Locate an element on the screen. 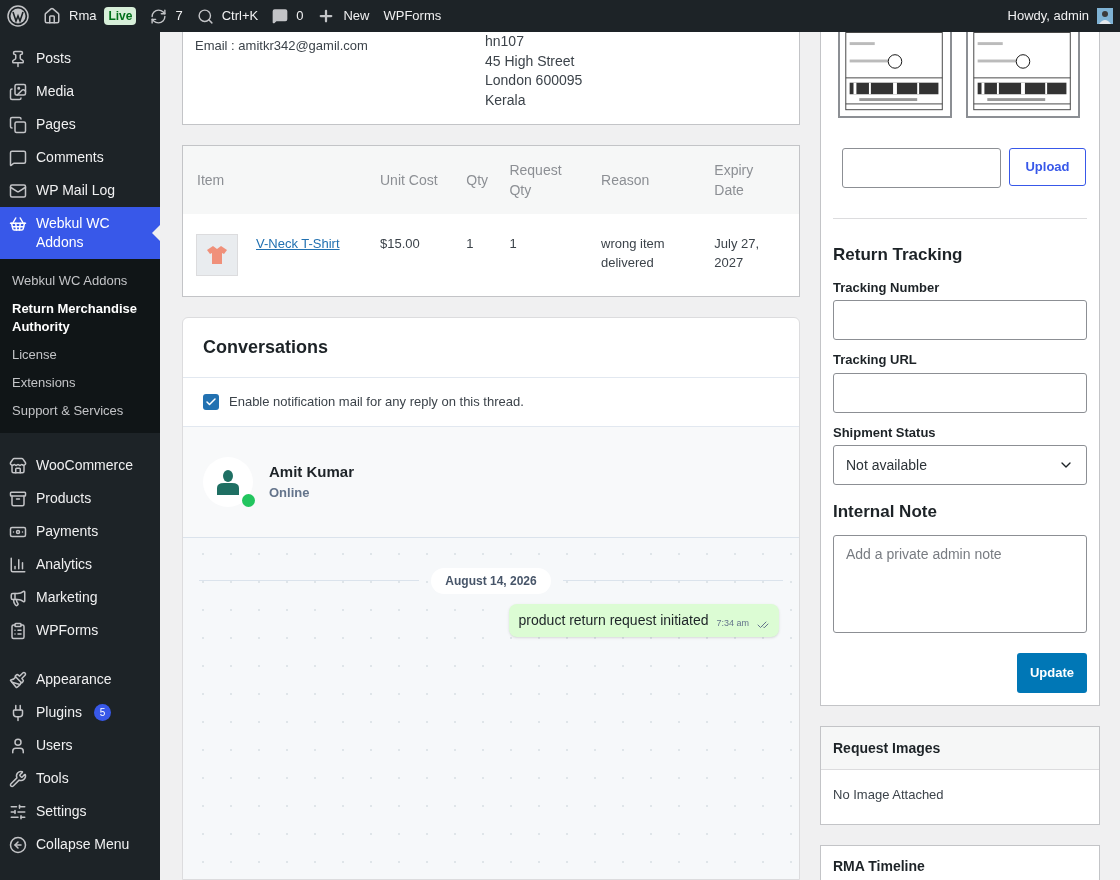 This screenshot has height=880, width=1120. wordpress-logo-icon is located at coordinates (18, 16).